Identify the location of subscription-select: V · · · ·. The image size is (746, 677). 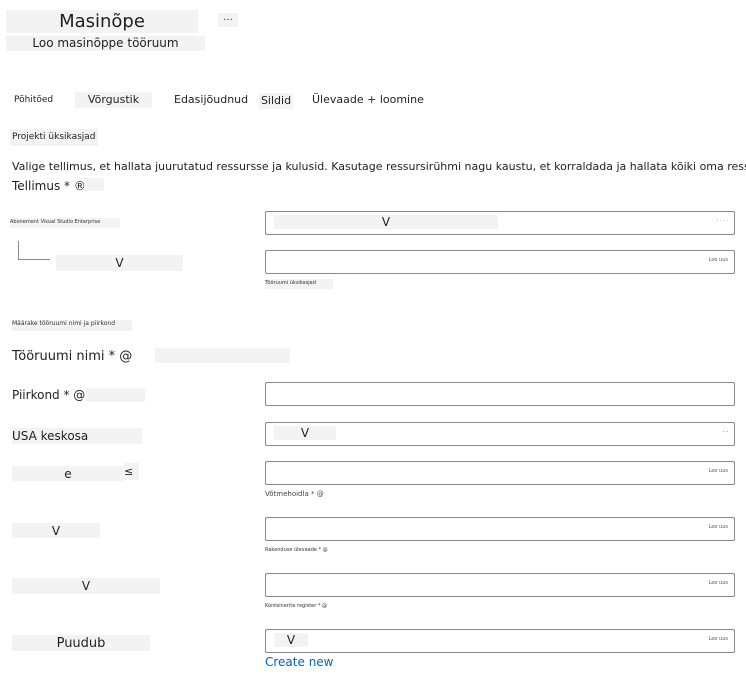
(500, 223).